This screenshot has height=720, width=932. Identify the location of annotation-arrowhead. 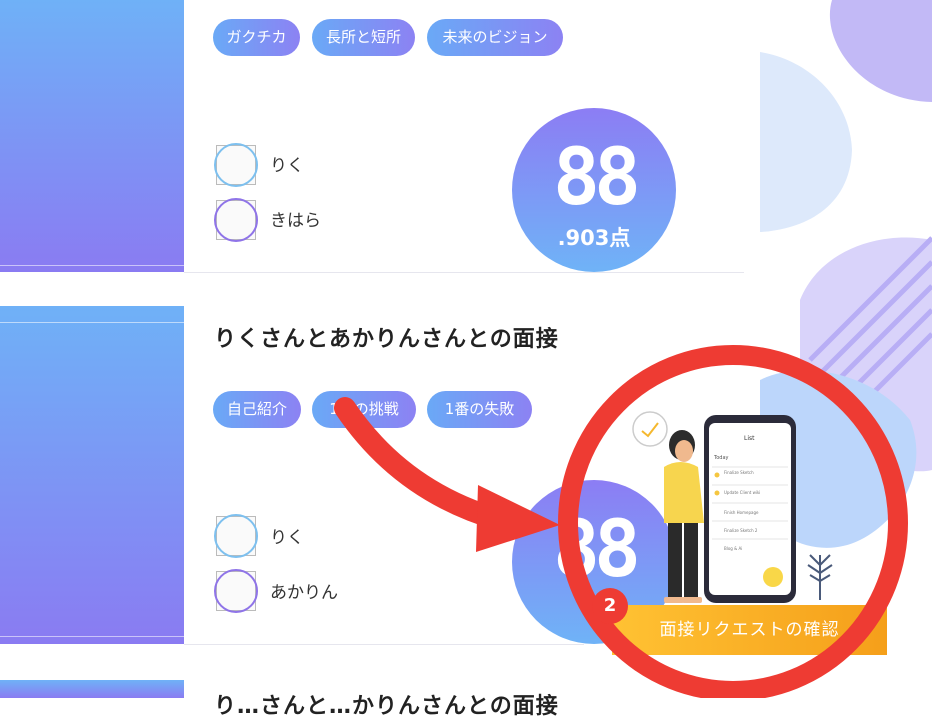
(518, 518).